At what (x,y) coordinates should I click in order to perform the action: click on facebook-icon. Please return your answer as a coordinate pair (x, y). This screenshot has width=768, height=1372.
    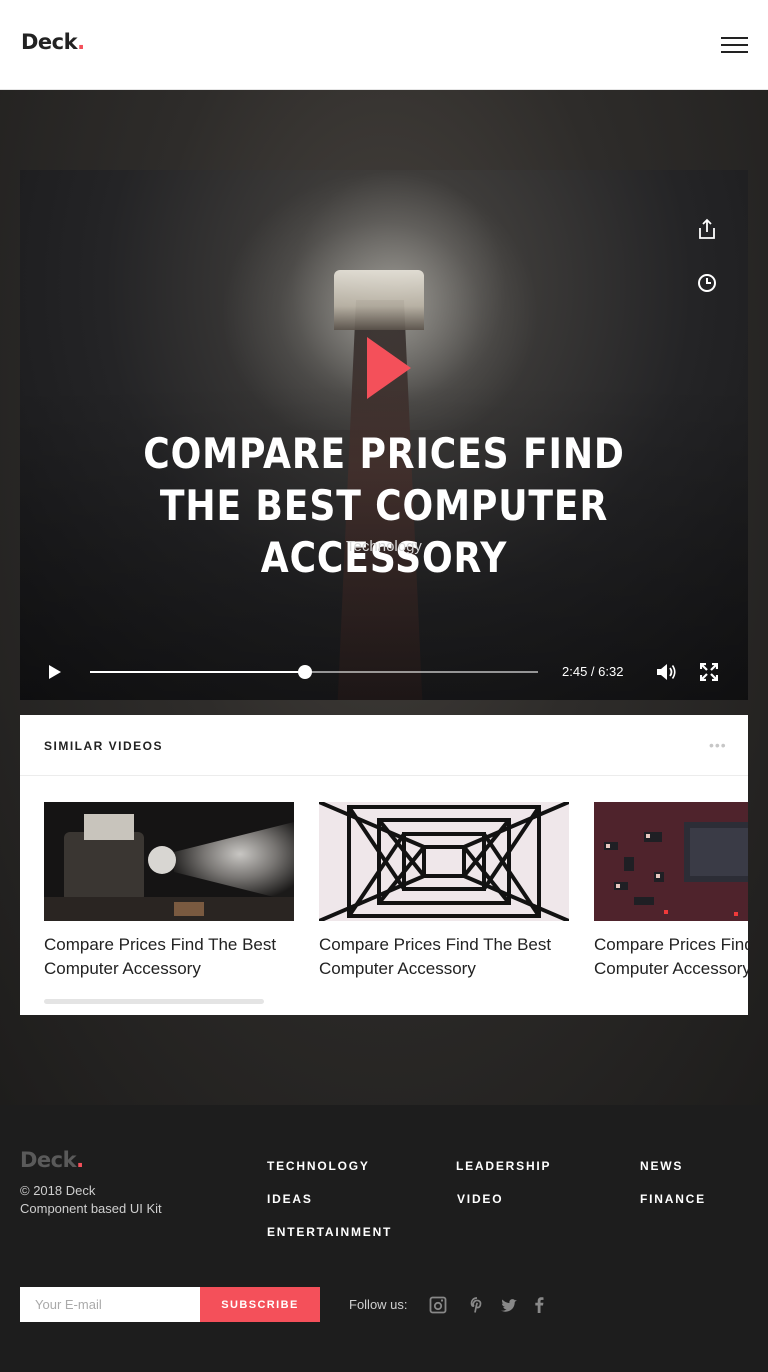
    Looking at the image, I should click on (539, 1305).